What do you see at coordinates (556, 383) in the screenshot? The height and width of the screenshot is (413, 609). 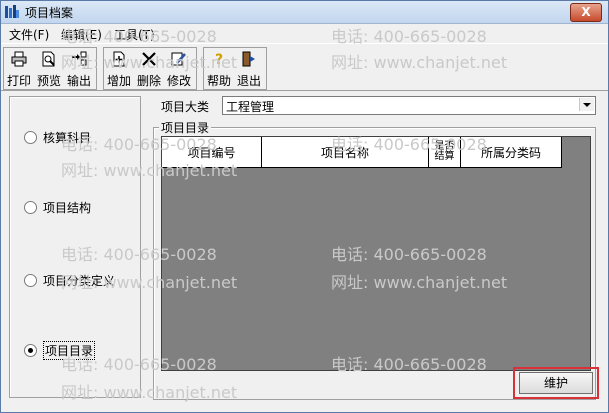 I see `maintain-button: 维护` at bounding box center [556, 383].